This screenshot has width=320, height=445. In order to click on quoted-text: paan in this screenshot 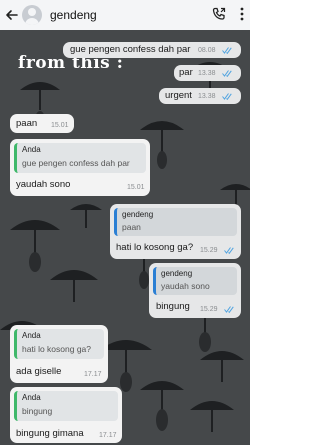, I will do `click(131, 227)`.